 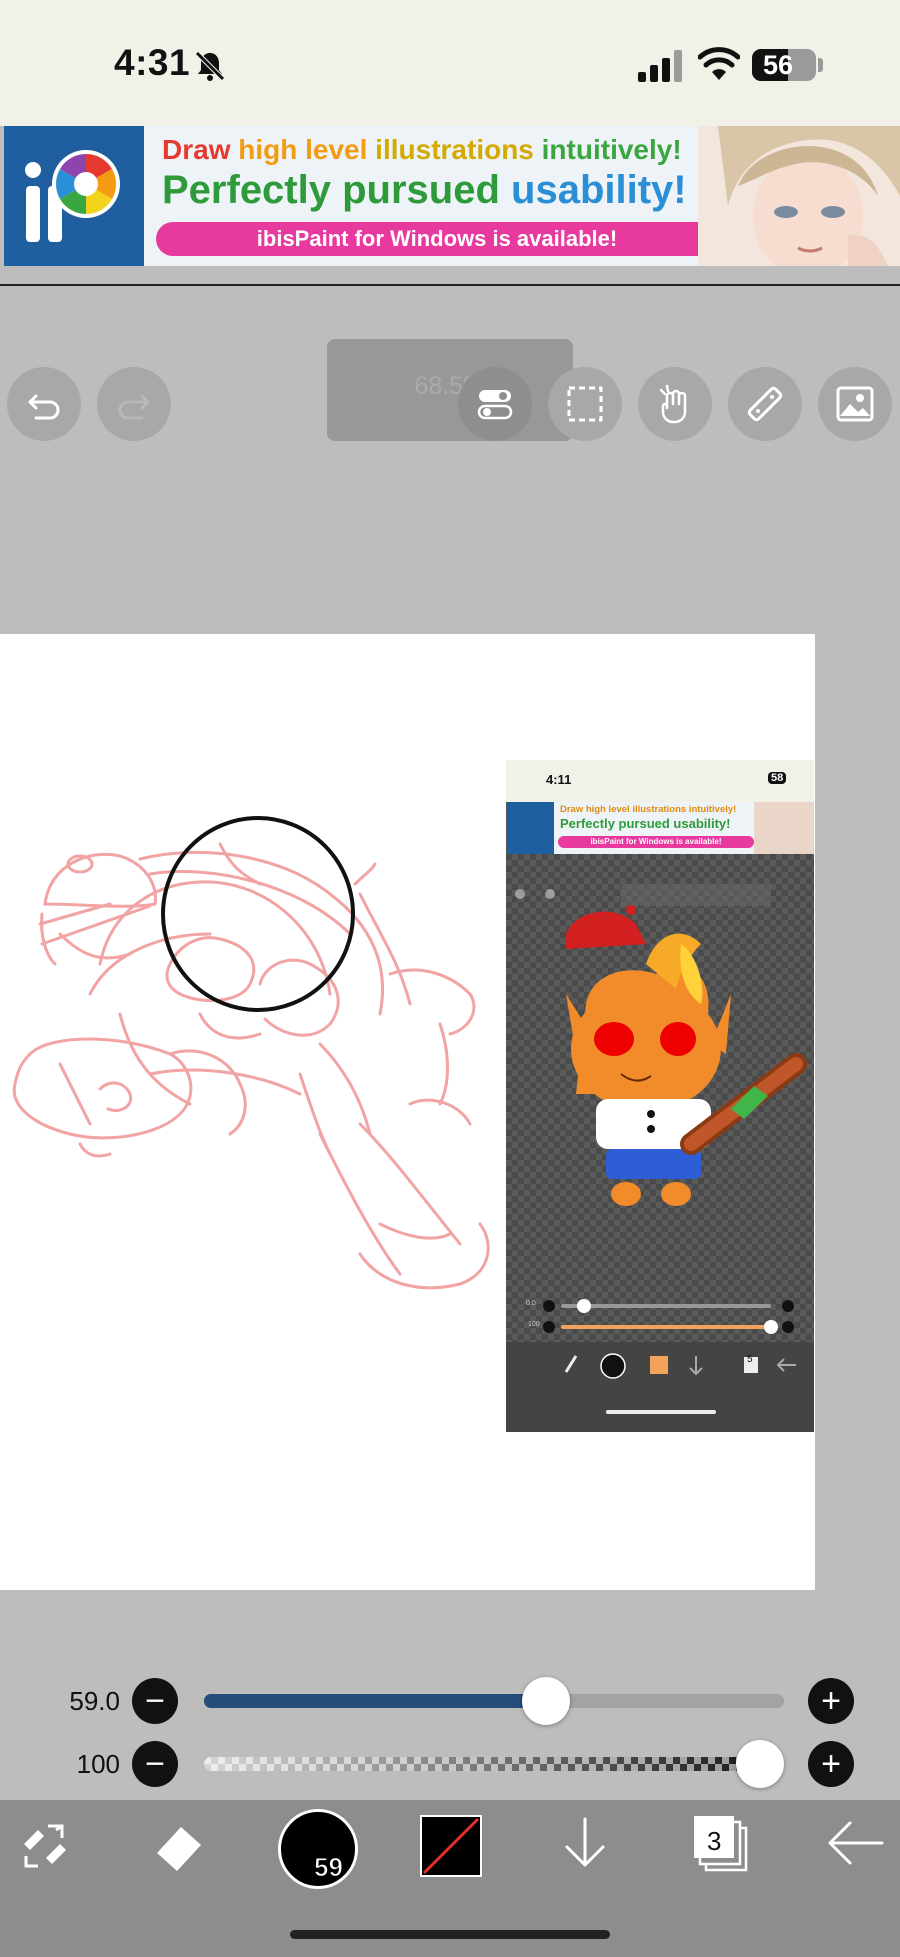 What do you see at coordinates (450, 1934) in the screenshot?
I see `home-indicator` at bounding box center [450, 1934].